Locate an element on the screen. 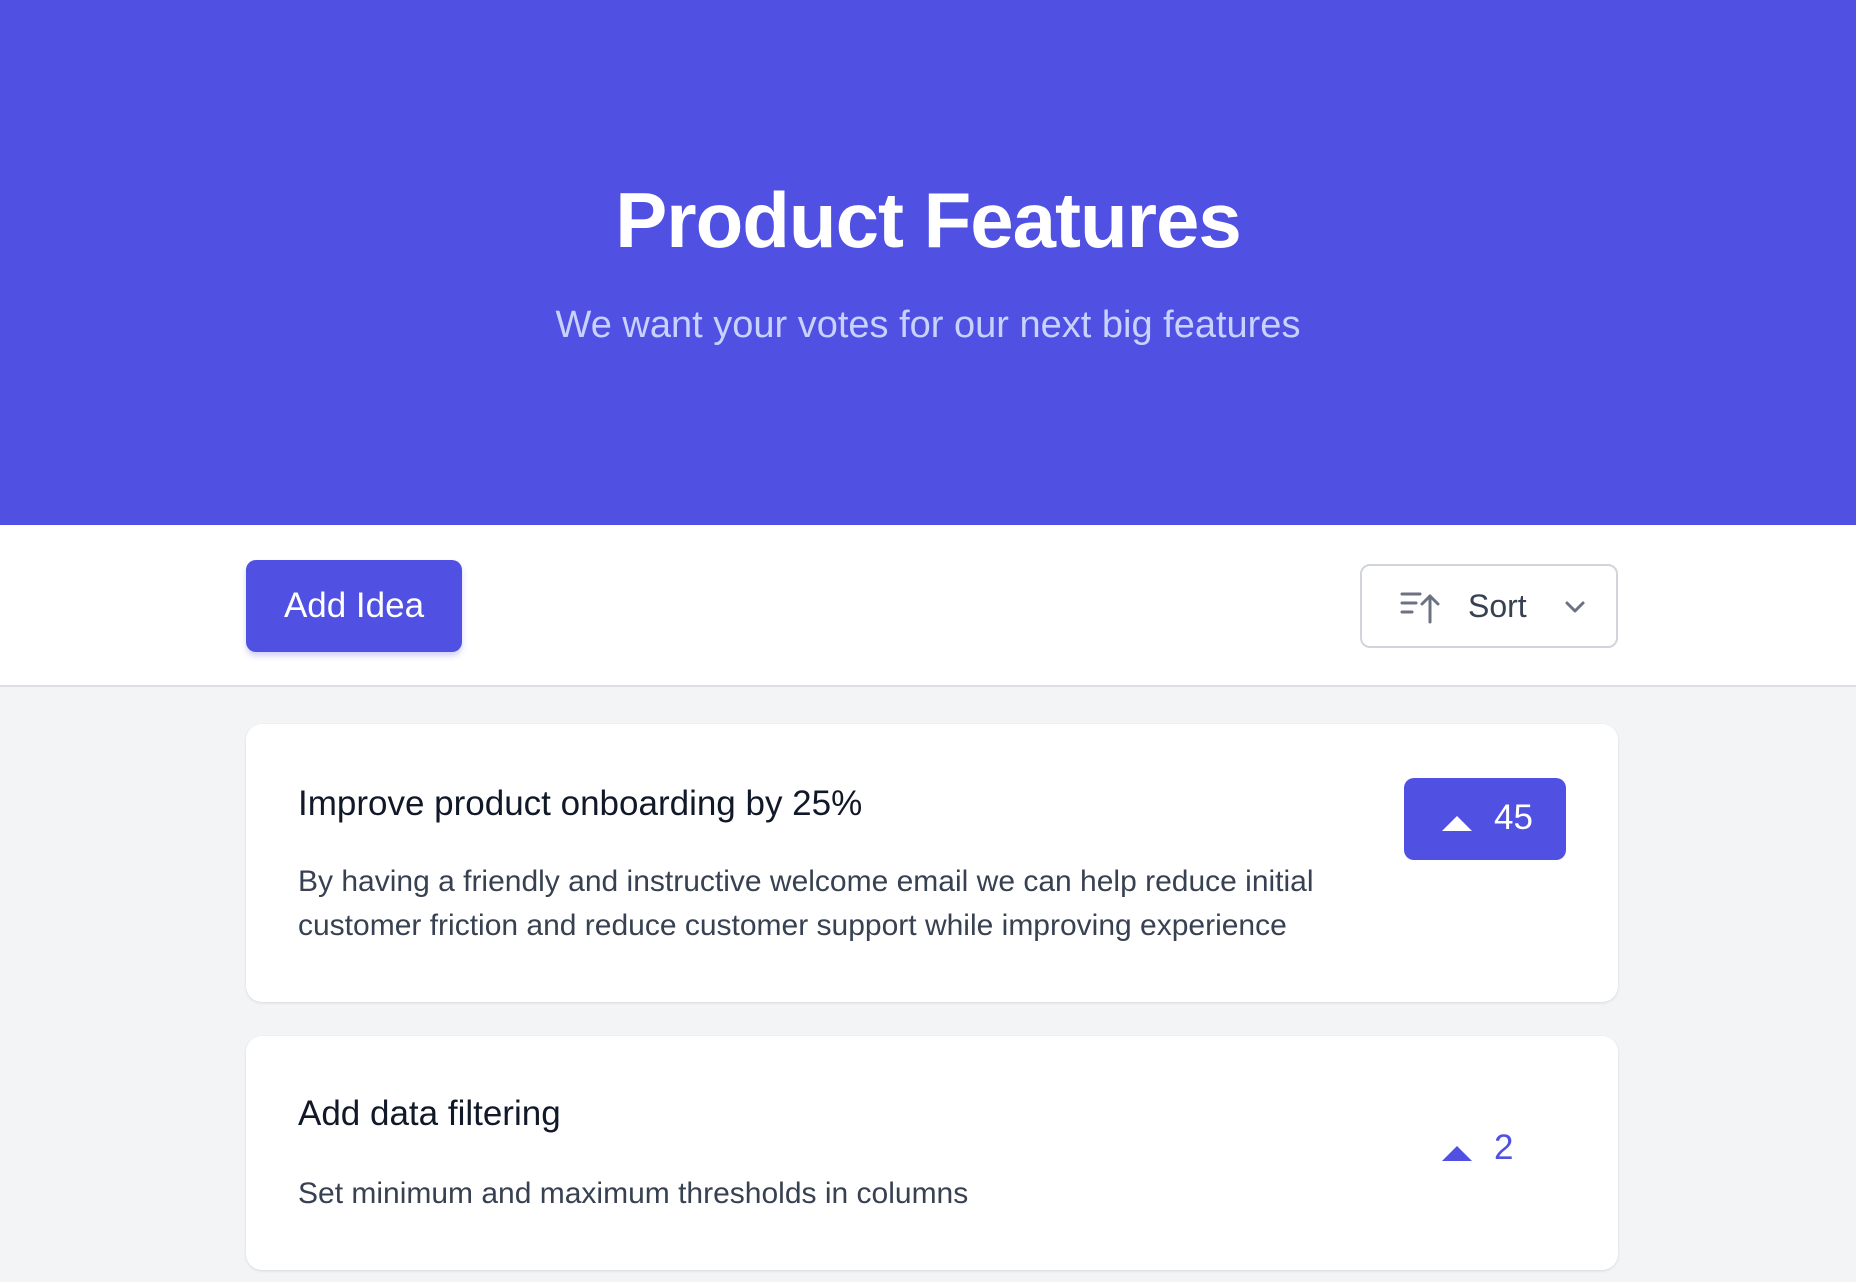  toolbar: Add Idea Sort is located at coordinates (928, 606).